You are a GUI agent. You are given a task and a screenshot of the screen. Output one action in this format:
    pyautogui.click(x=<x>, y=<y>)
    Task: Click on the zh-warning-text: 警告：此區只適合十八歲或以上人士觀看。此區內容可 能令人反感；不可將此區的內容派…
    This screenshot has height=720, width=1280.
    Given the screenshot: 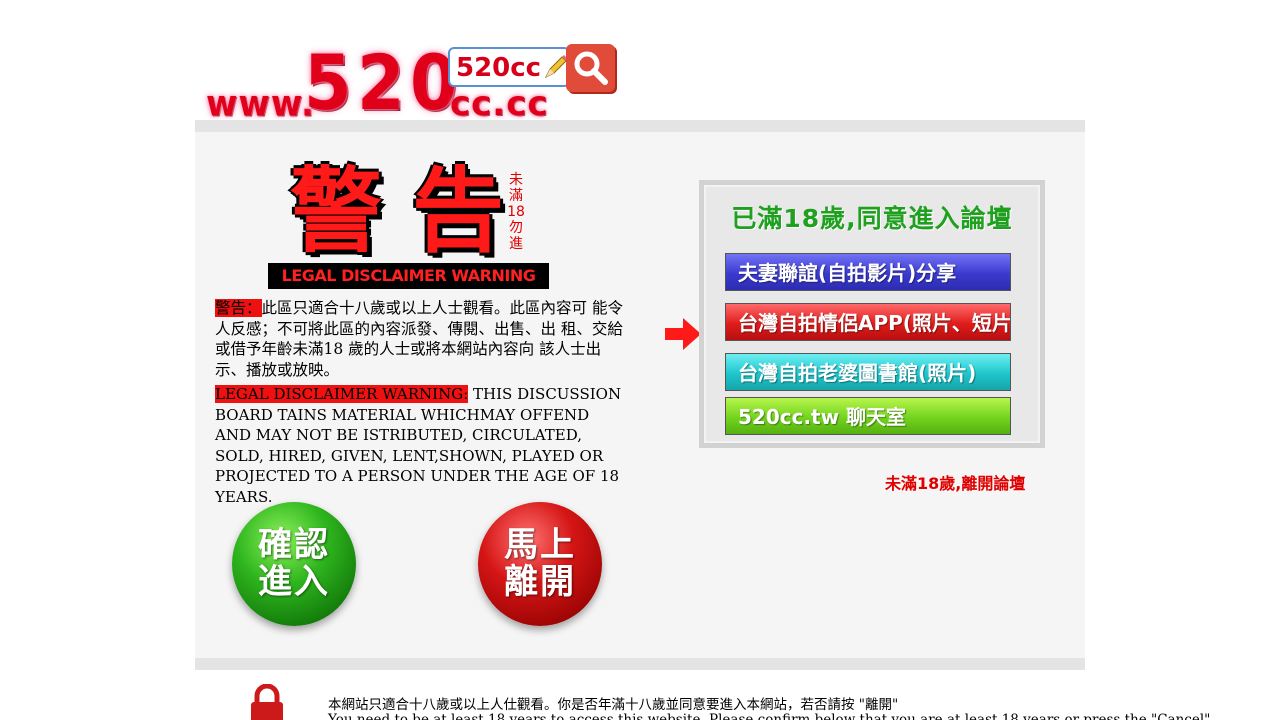 What is the action you would take?
    pyautogui.click(x=420, y=339)
    